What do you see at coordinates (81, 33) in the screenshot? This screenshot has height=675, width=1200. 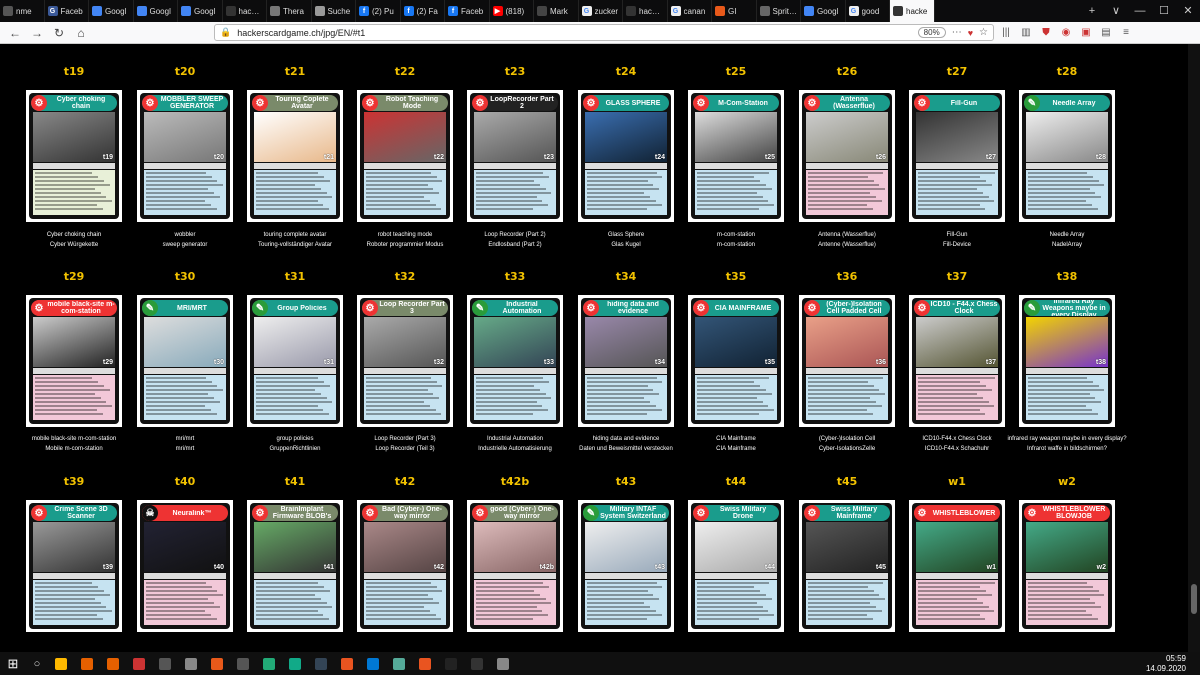 I see `home-icon: ⌂` at bounding box center [81, 33].